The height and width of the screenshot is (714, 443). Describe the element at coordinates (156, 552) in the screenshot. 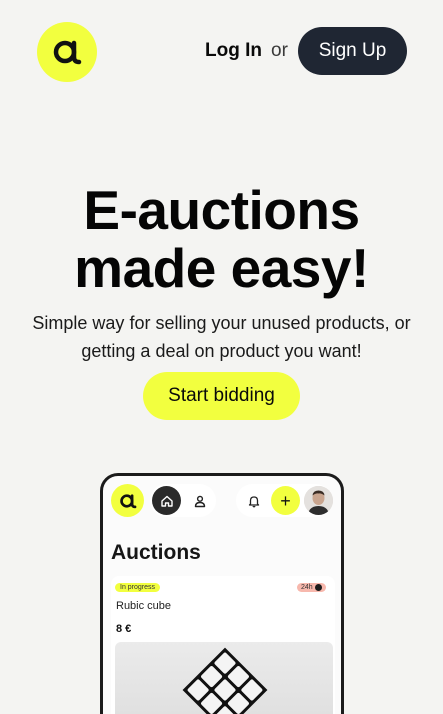

I see `preview-page-title: Auctions` at that location.